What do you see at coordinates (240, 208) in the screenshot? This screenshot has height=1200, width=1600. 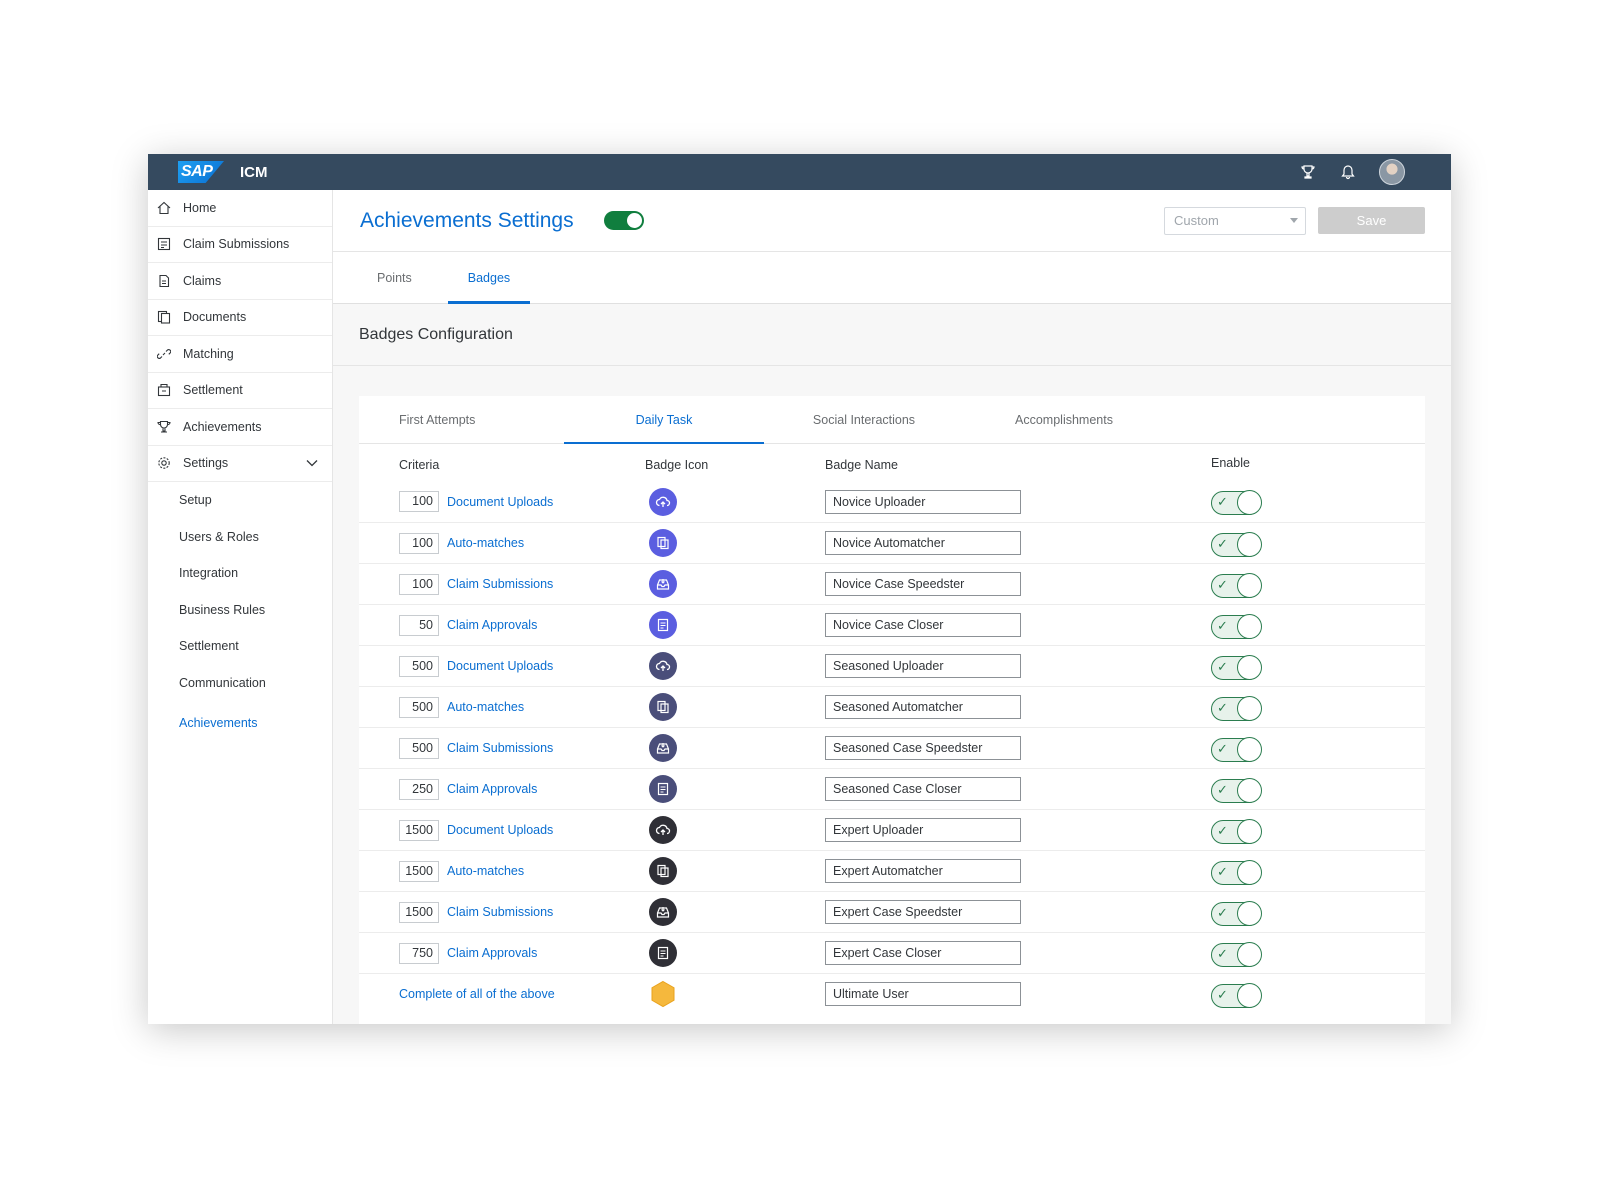 I see `sidebar-item-home: Home` at bounding box center [240, 208].